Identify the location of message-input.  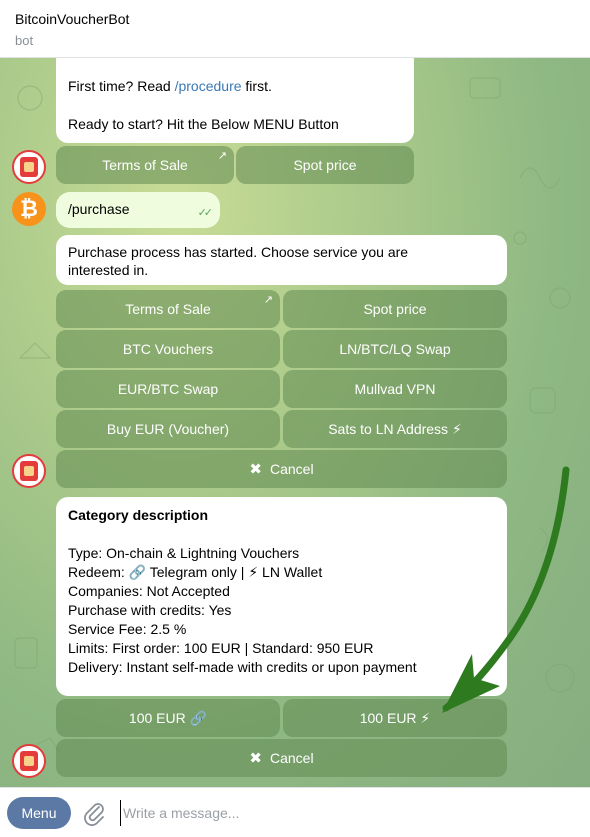
(340, 813).